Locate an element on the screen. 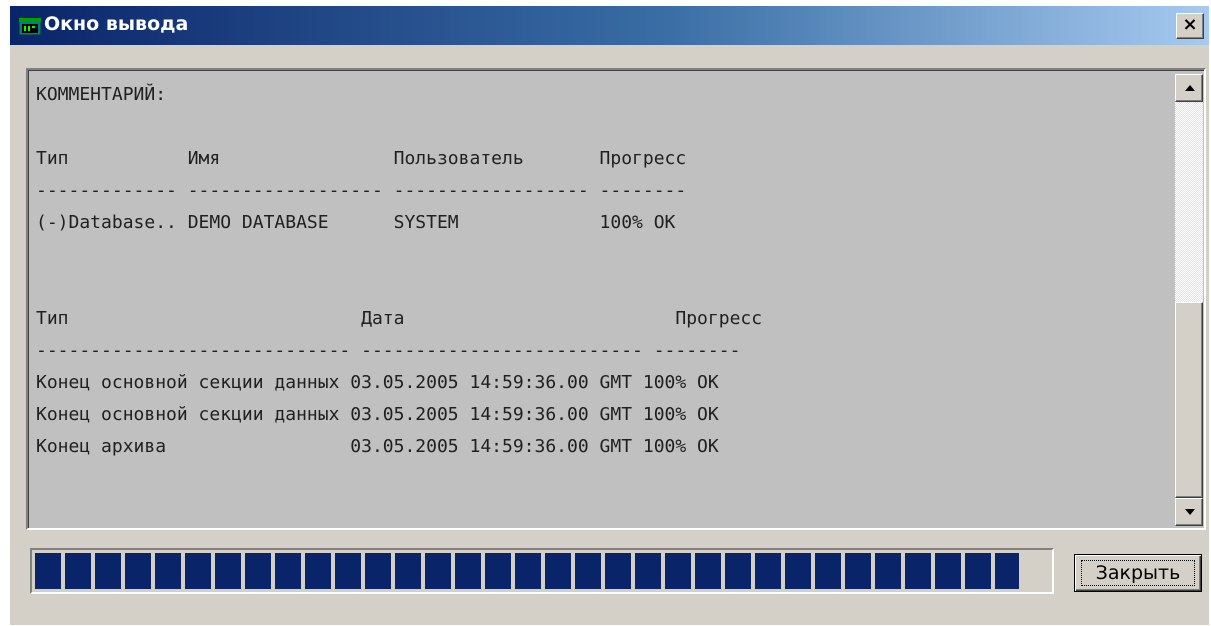 The height and width of the screenshot is (626, 1211). terminal-icon is located at coordinates (30, 26).